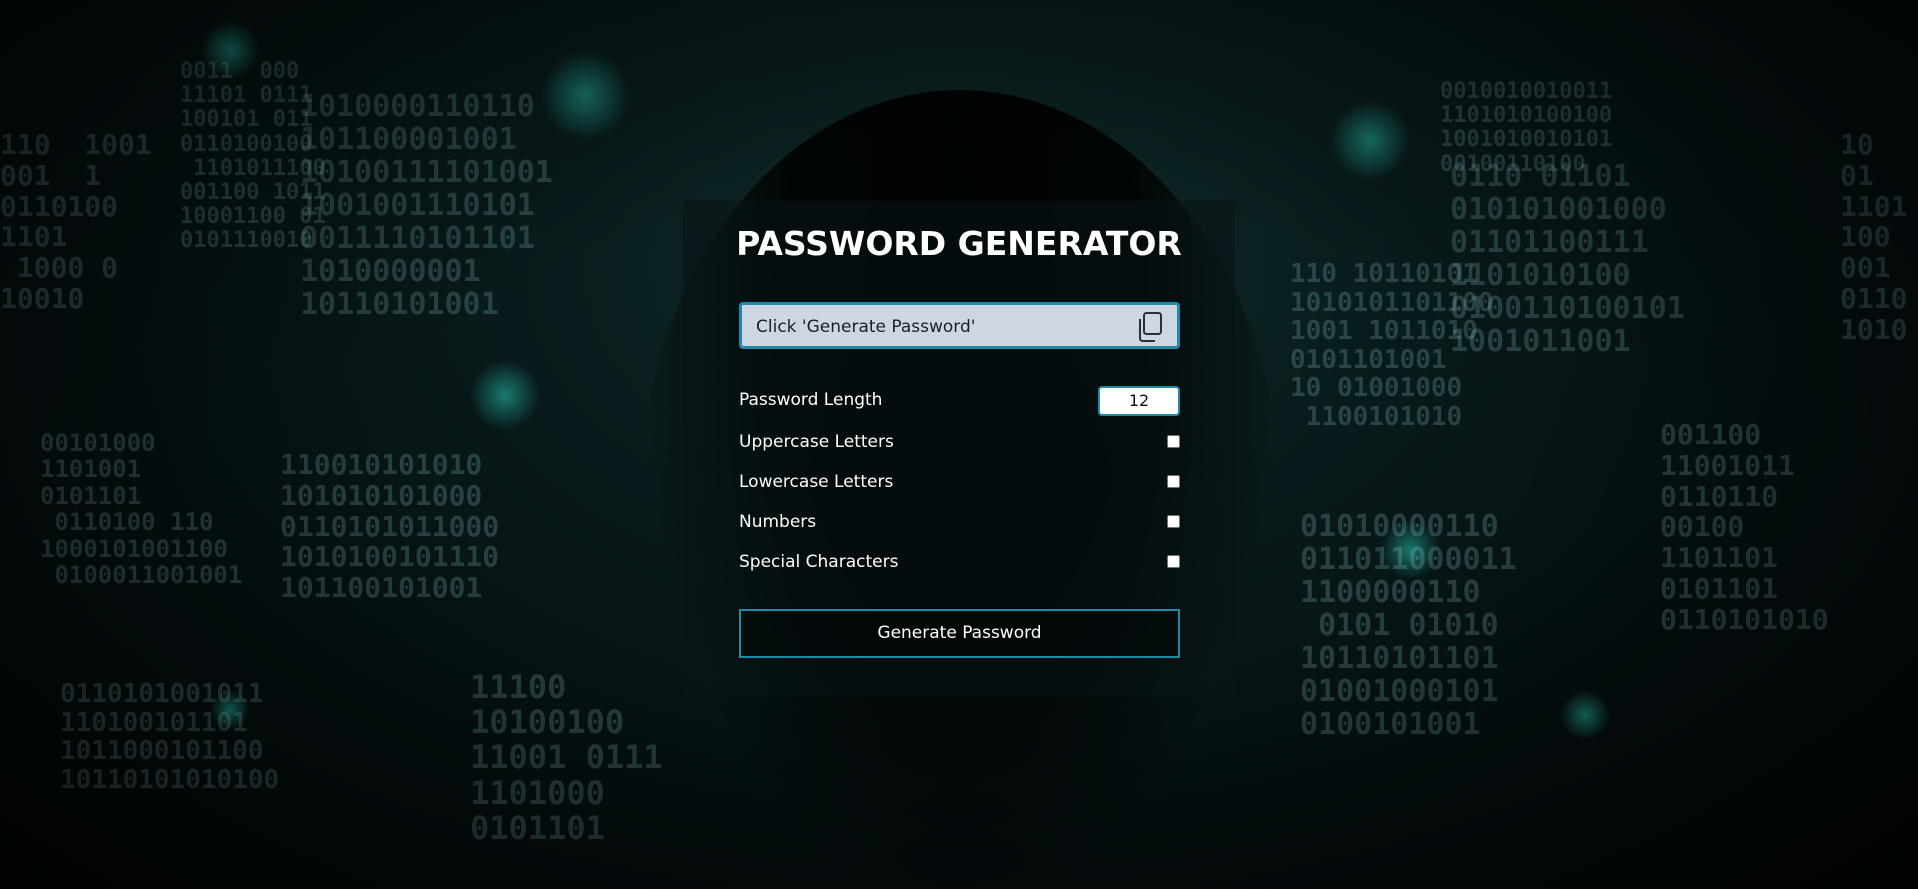 The width and height of the screenshot is (1918, 889). Describe the element at coordinates (959, 563) in the screenshot. I see `special-characters-row: Special Characters` at that location.